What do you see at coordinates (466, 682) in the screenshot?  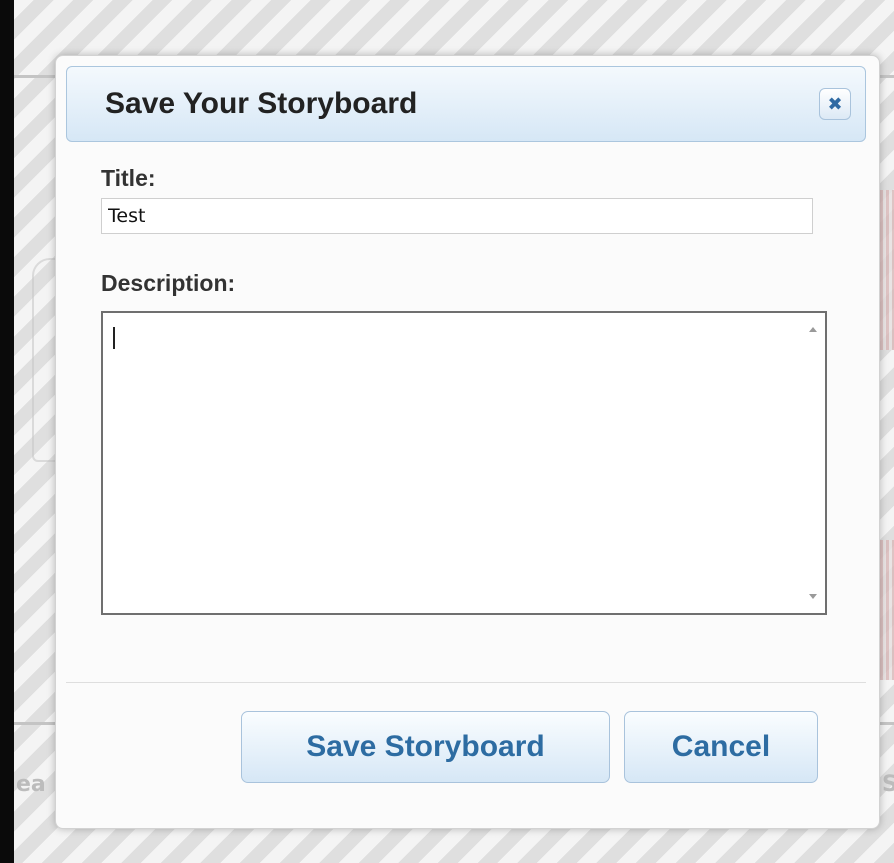 I see `dialog-footer-divider` at bounding box center [466, 682].